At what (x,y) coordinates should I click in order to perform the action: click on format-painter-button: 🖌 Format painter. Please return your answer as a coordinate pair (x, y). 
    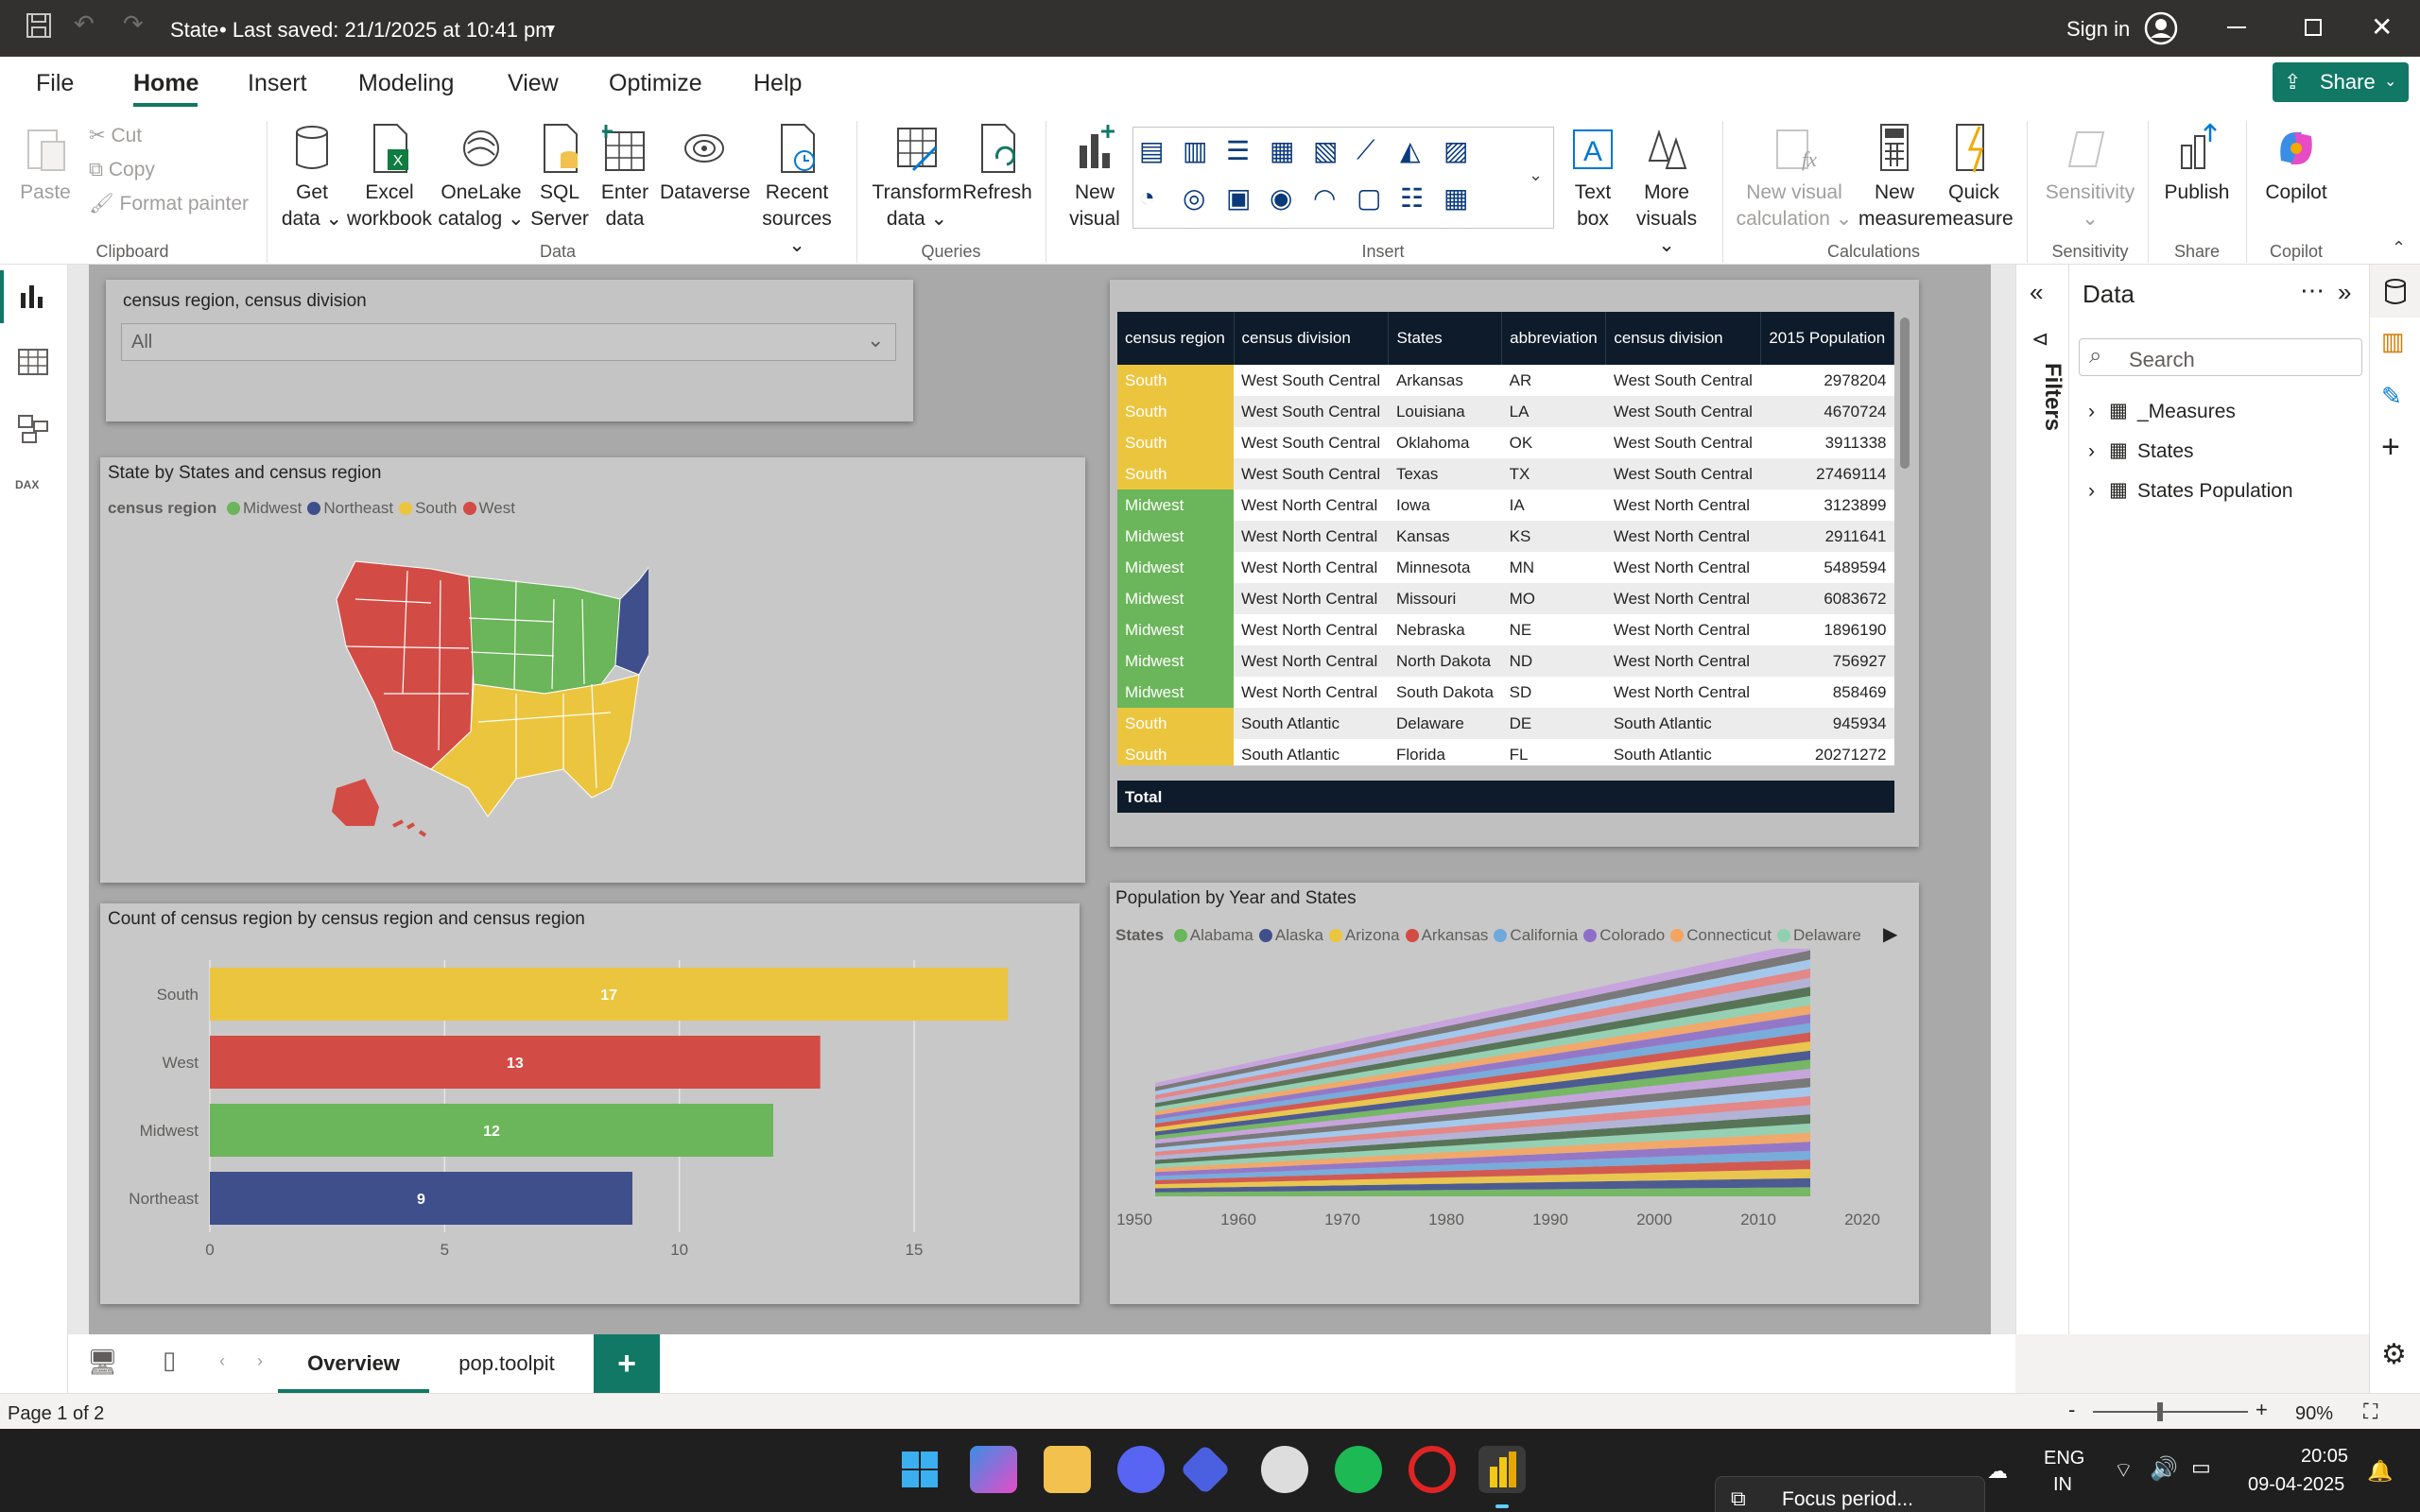
    Looking at the image, I should click on (169, 204).